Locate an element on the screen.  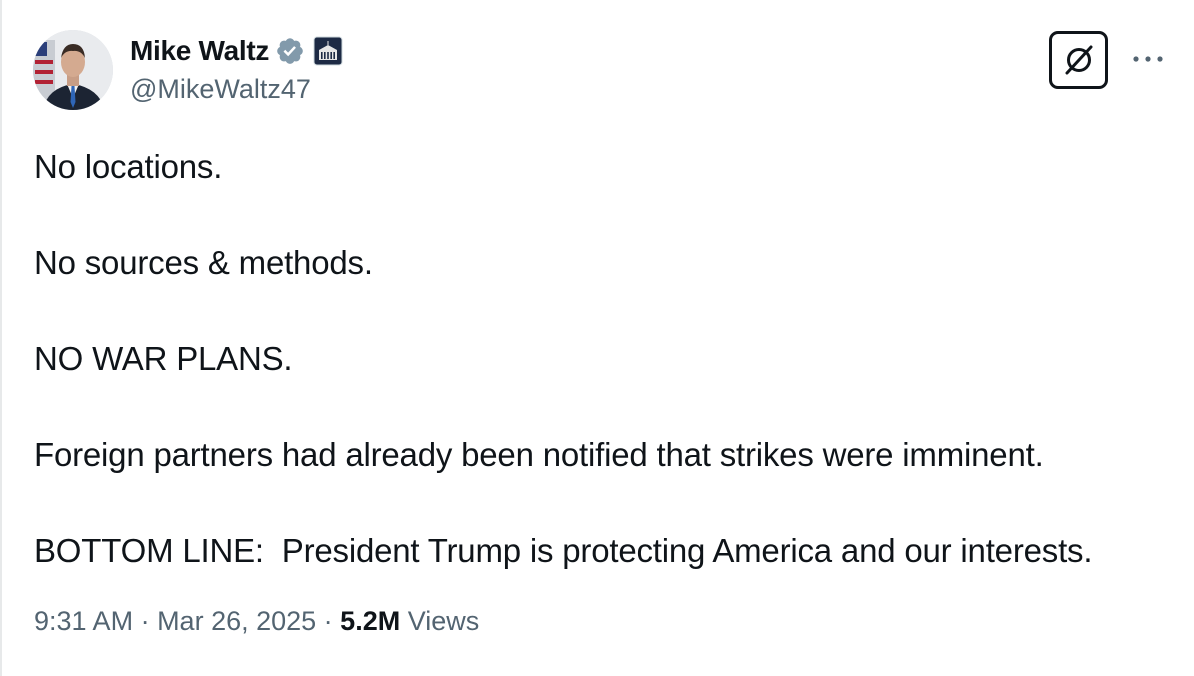
display-name: Mike Waltz is located at coordinates (199, 51).